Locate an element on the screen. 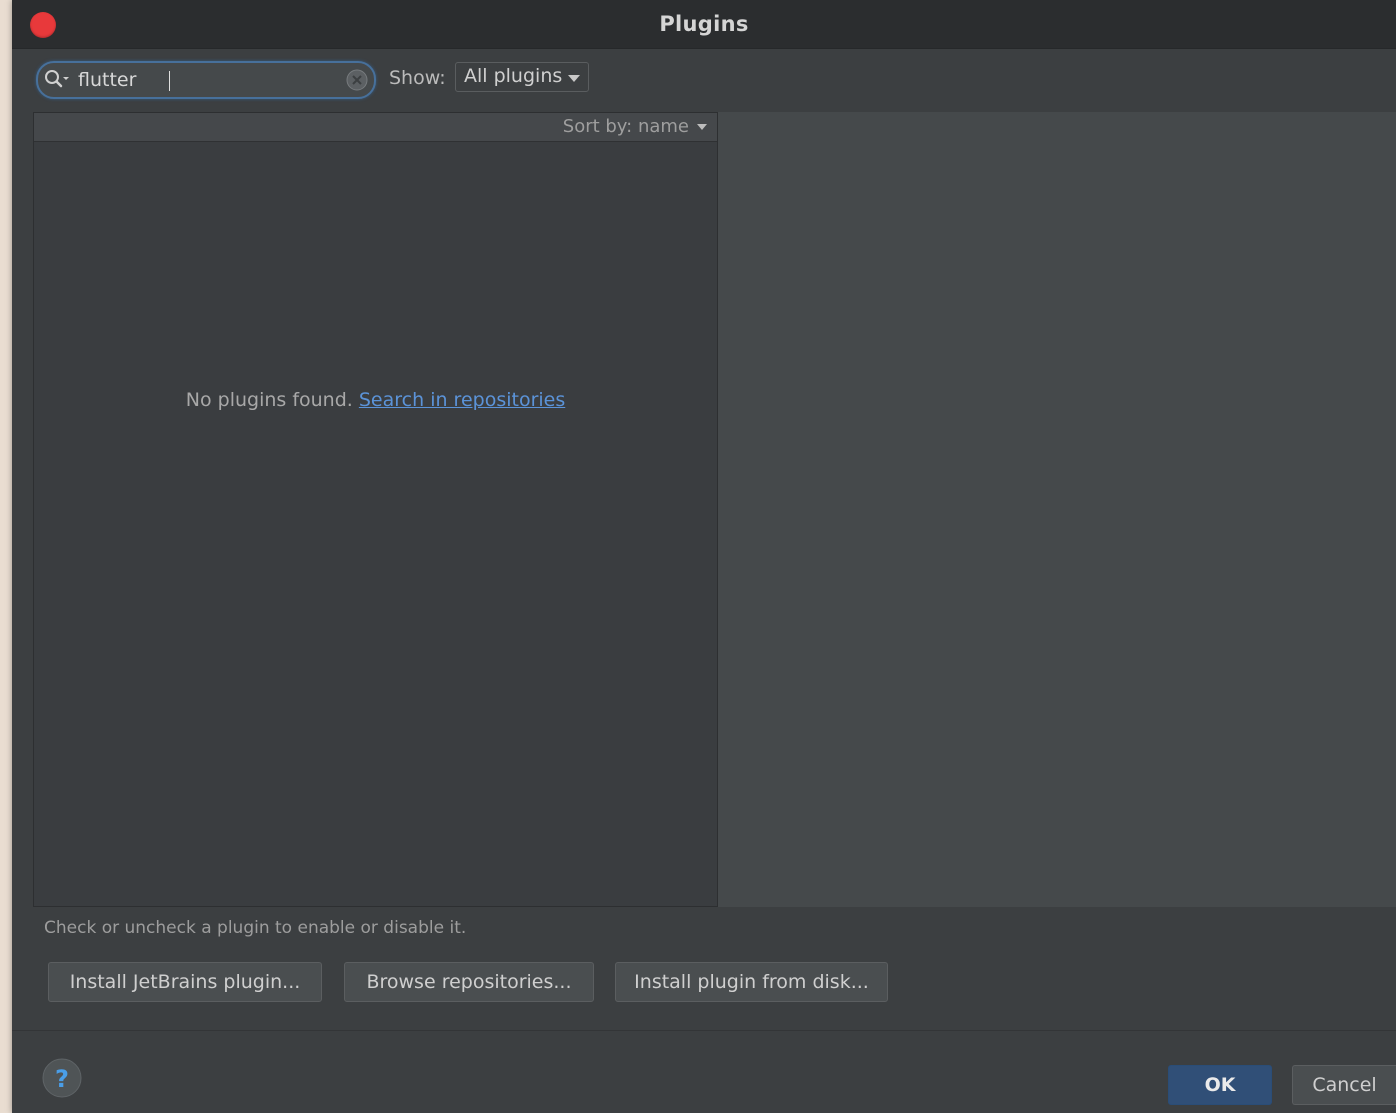 Image resolution: width=1396 pixels, height=1113 pixels. footer-divider is located at coordinates (704, 1030).